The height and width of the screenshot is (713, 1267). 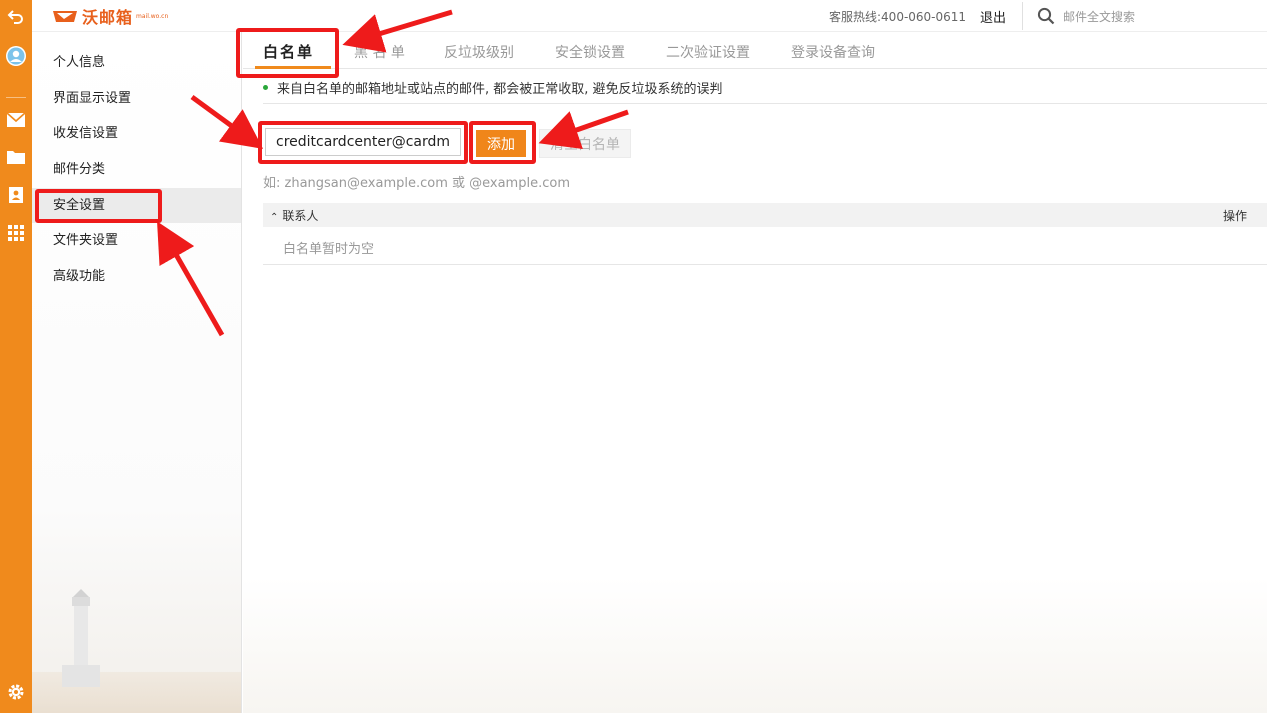 What do you see at coordinates (294, 215) in the screenshot?
I see `column-contact: ⌃ 联系人` at bounding box center [294, 215].